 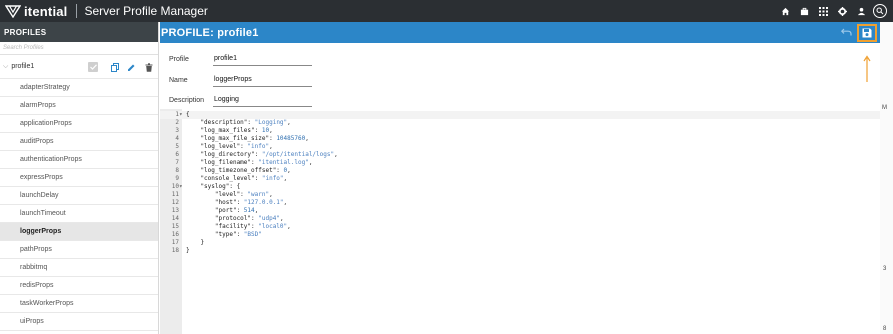 What do you see at coordinates (846, 32) in the screenshot?
I see `undo-icon` at bounding box center [846, 32].